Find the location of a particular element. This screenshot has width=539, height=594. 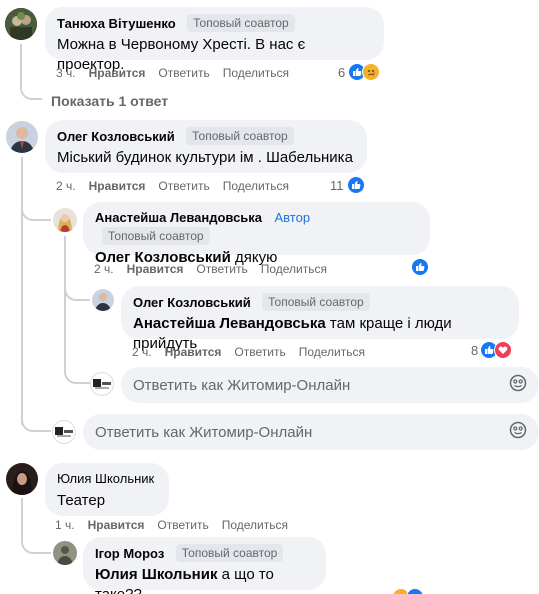

reactions-summary: 8 is located at coordinates (492, 350).